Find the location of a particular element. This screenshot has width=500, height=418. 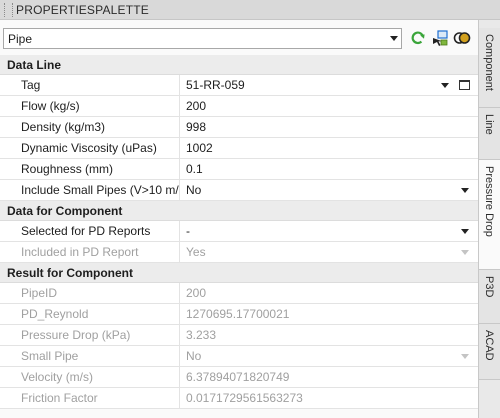

toggle-view-icon is located at coordinates (462, 38).